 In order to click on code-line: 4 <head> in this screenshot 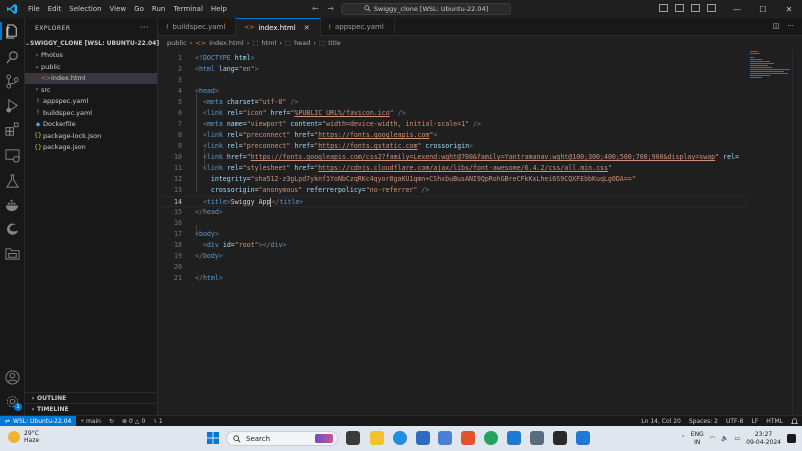, I will do `click(453, 91)`.